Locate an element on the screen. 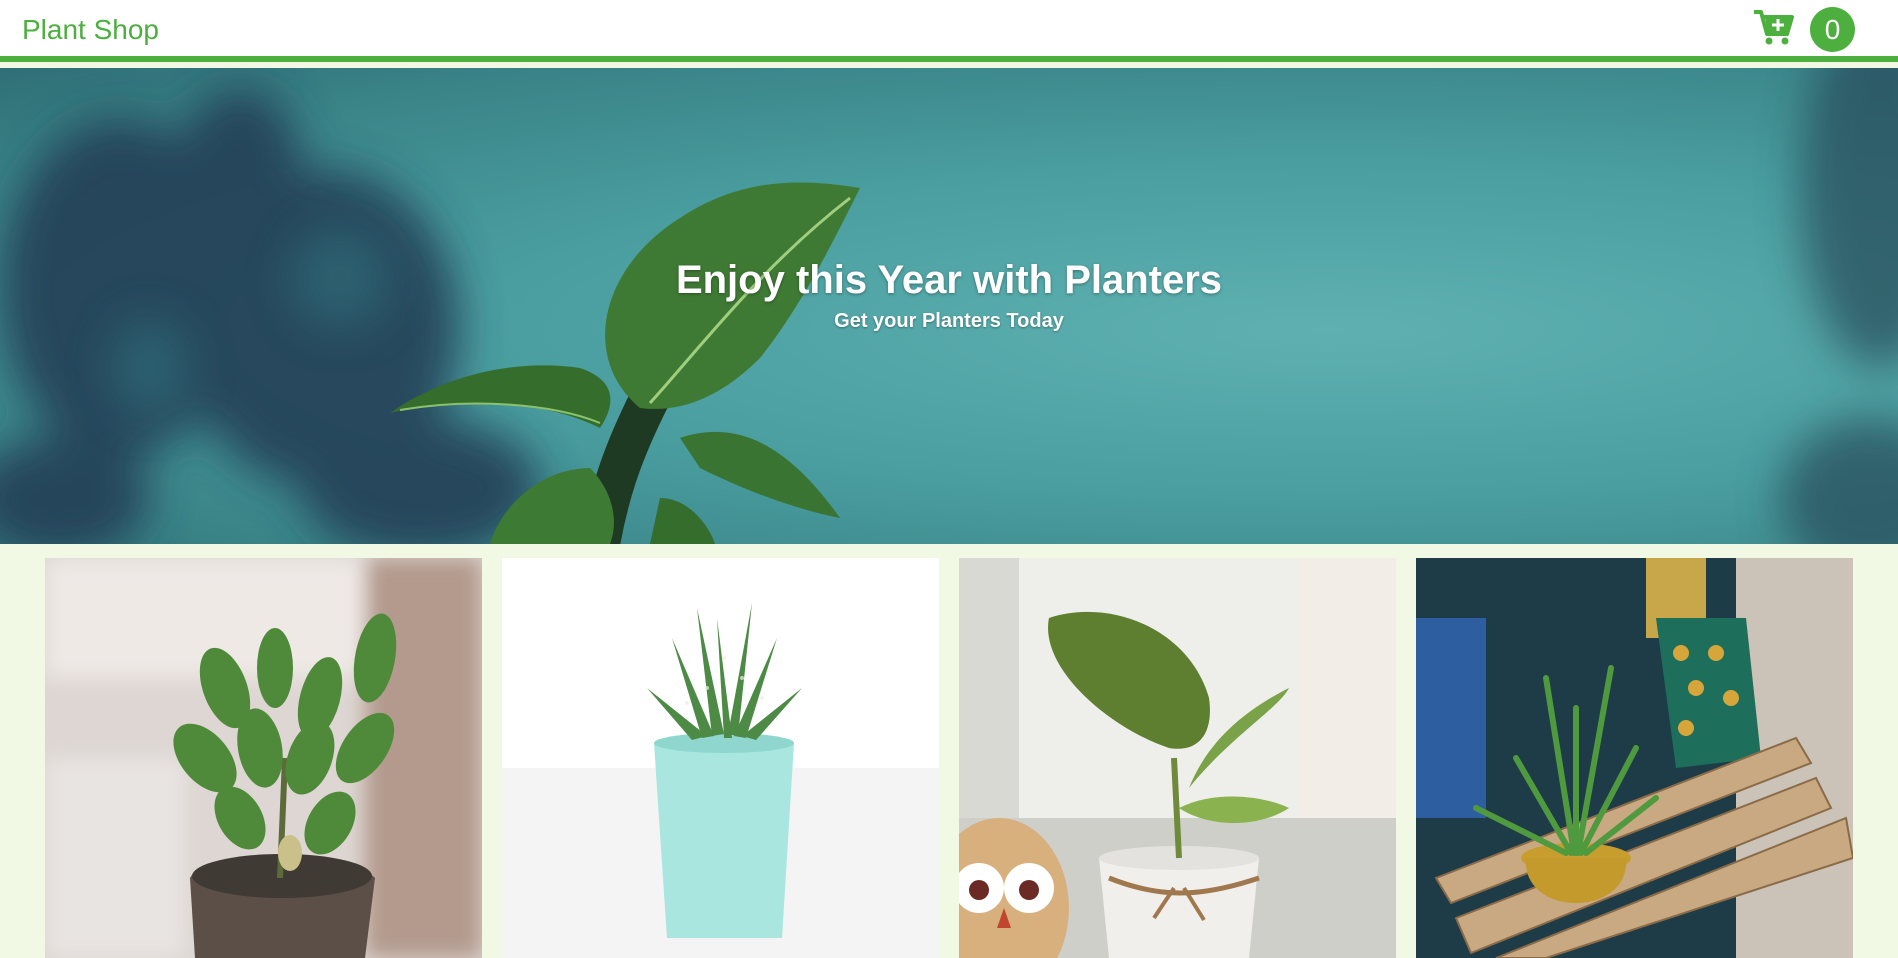 Image resolution: width=1898 pixels, height=958 pixels. brand-logo: Plant Shop is located at coordinates (90, 30).